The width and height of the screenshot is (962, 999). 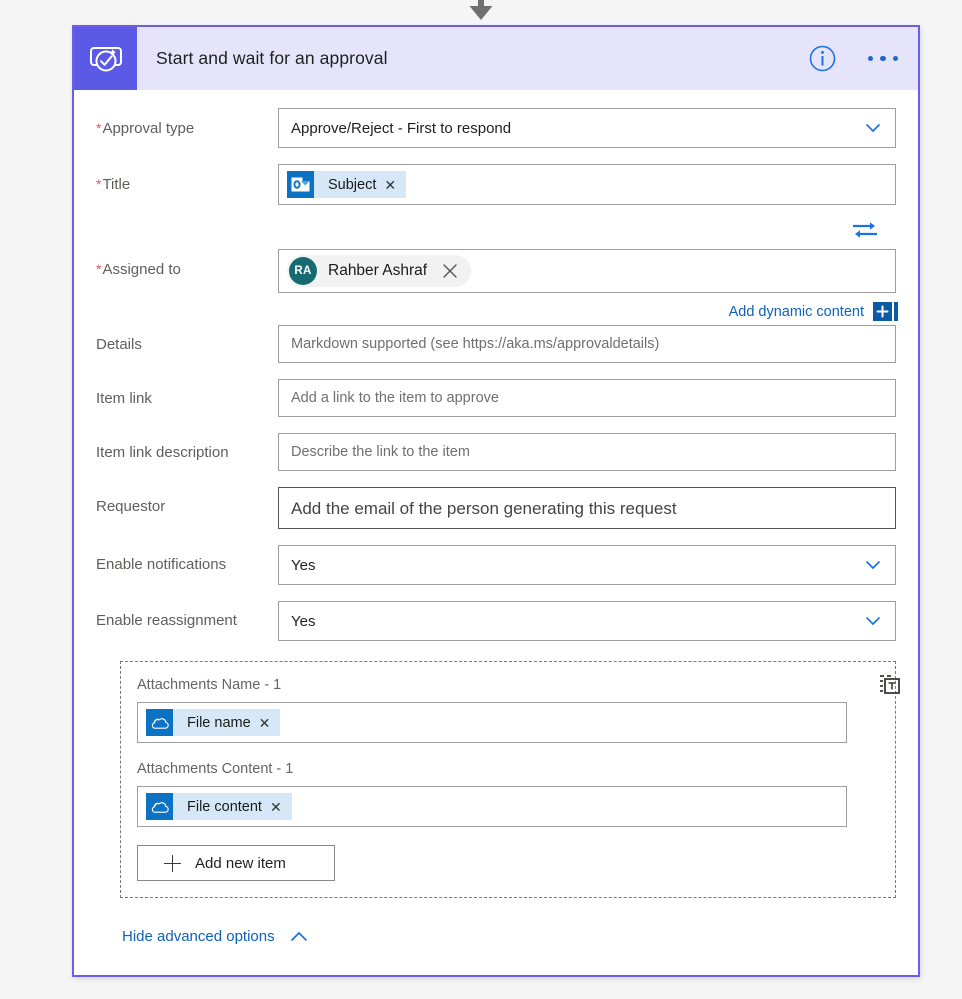 I want to click on token-label: File name, so click(x=219, y=722).